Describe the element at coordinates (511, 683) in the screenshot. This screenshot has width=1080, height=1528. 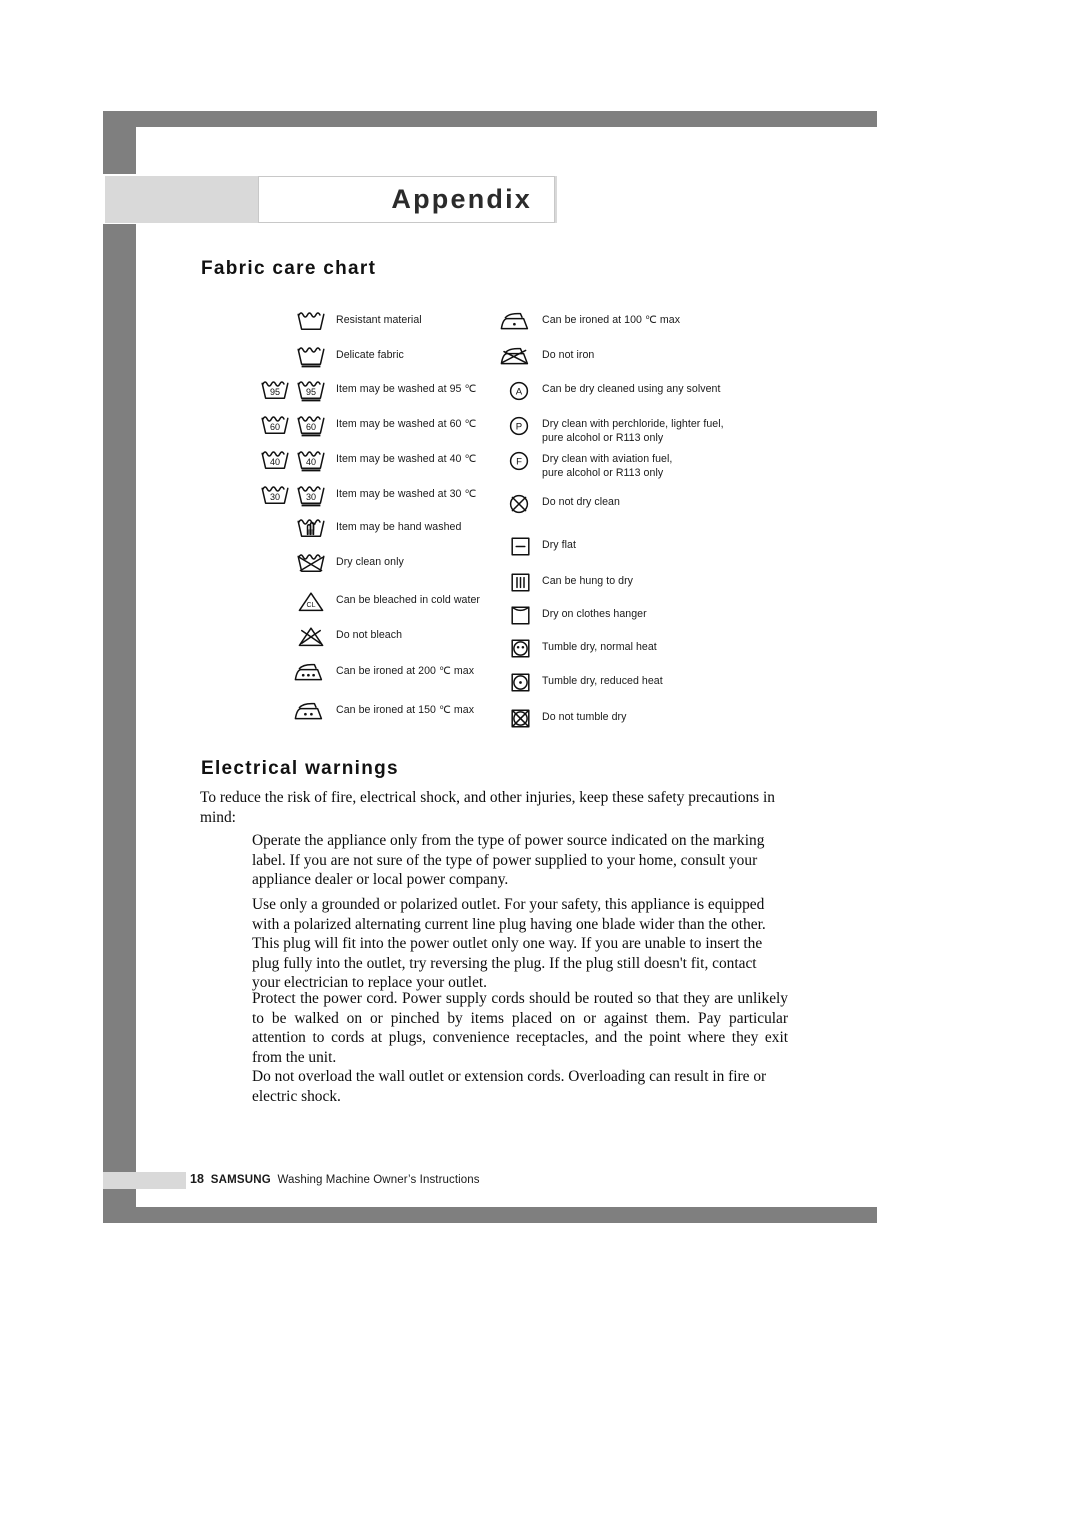
I see `tumble-dry-reduced-icon` at that location.